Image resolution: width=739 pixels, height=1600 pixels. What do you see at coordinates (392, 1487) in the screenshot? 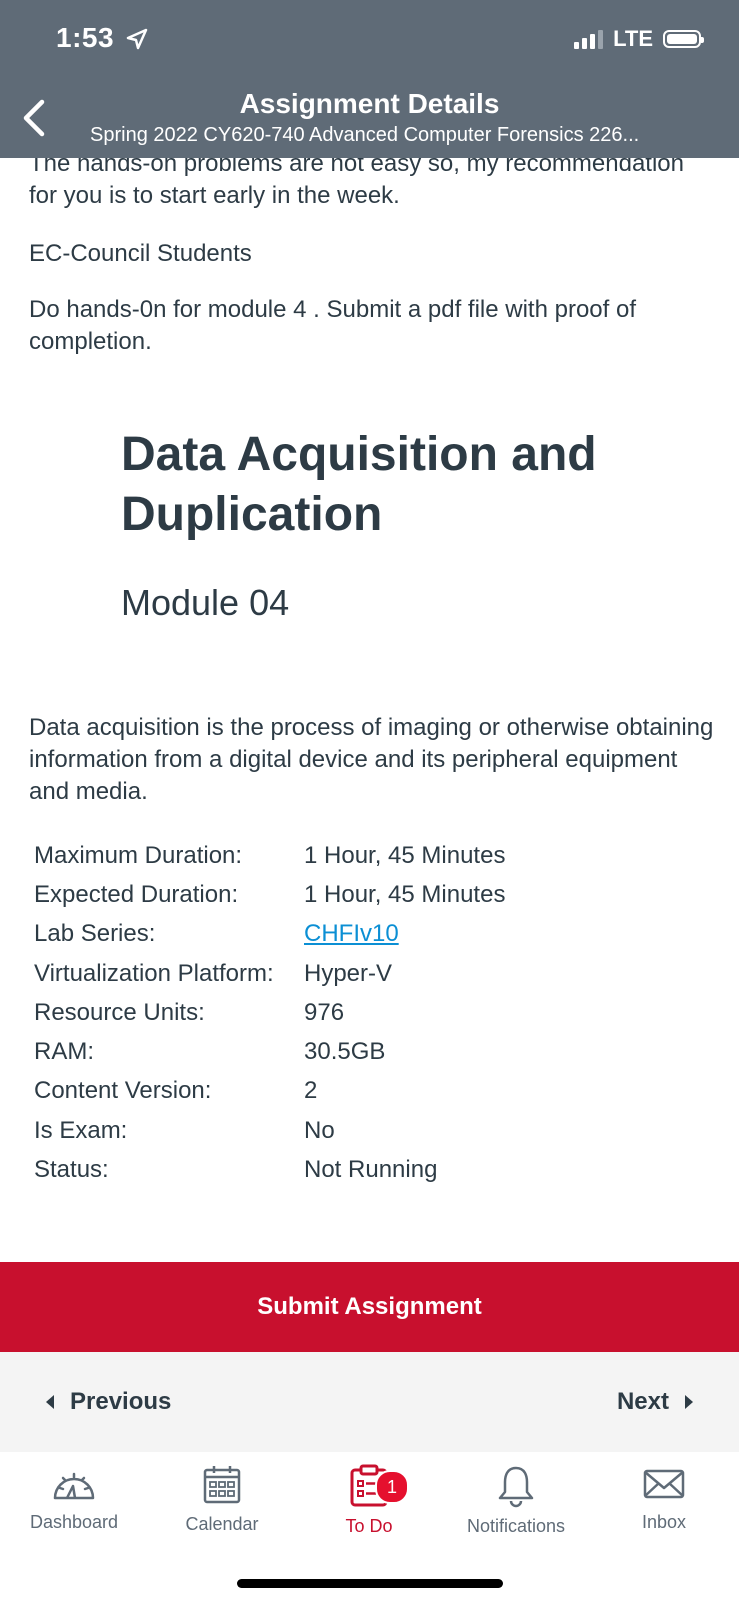
I see `todo-count-badge: 1` at bounding box center [392, 1487].